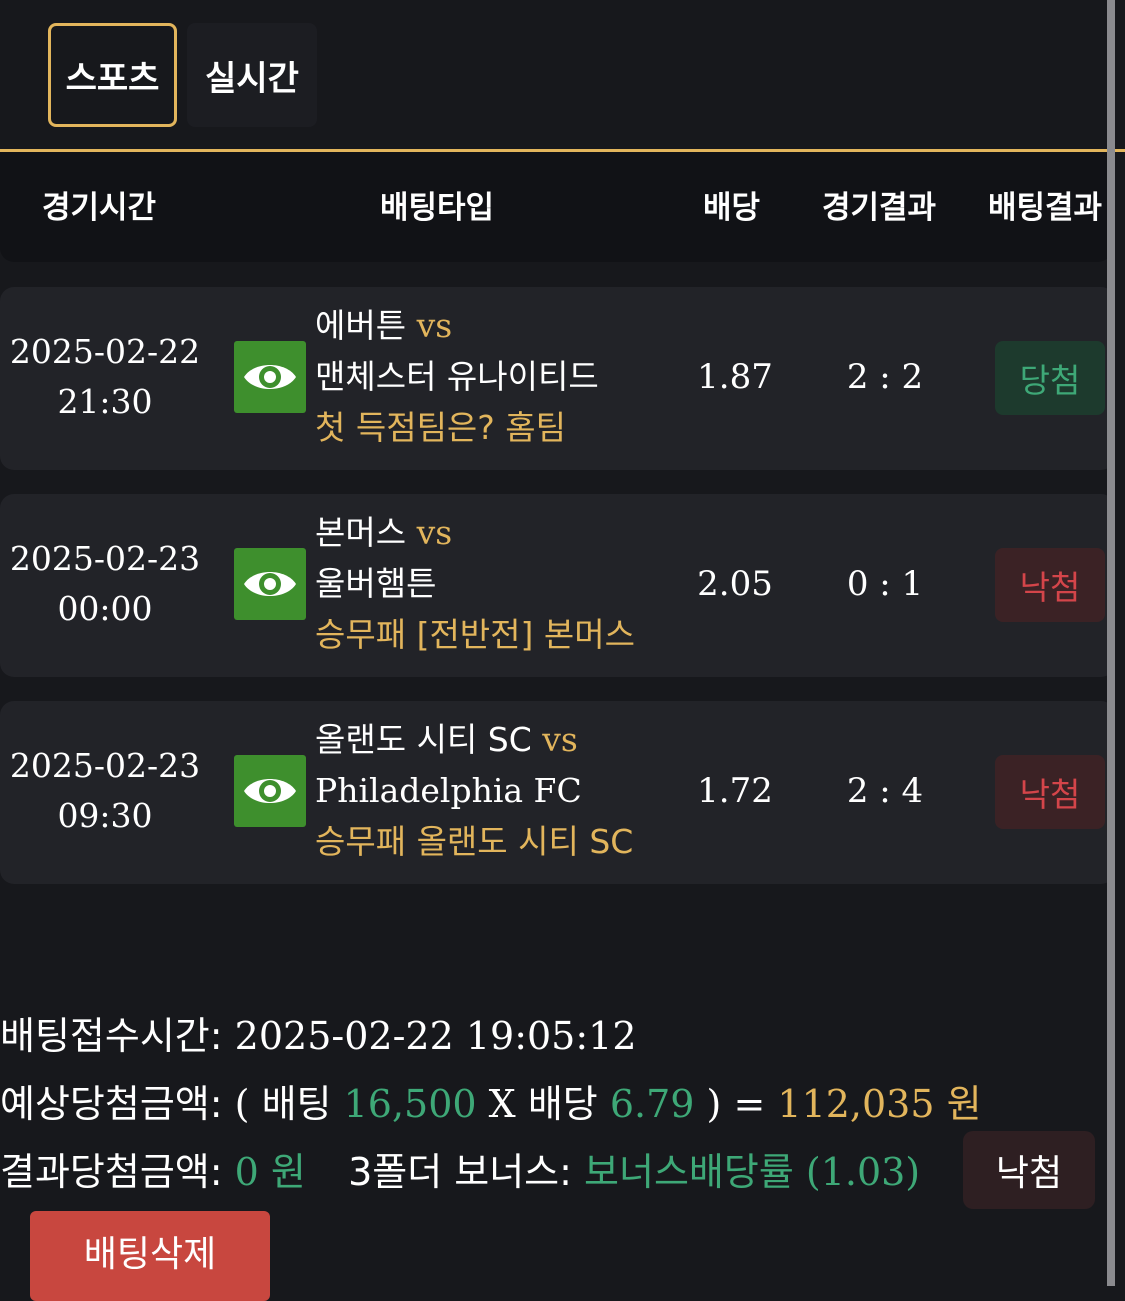 This screenshot has width=1125, height=1301. I want to click on total-odds: 6.79, so click(652, 1104).